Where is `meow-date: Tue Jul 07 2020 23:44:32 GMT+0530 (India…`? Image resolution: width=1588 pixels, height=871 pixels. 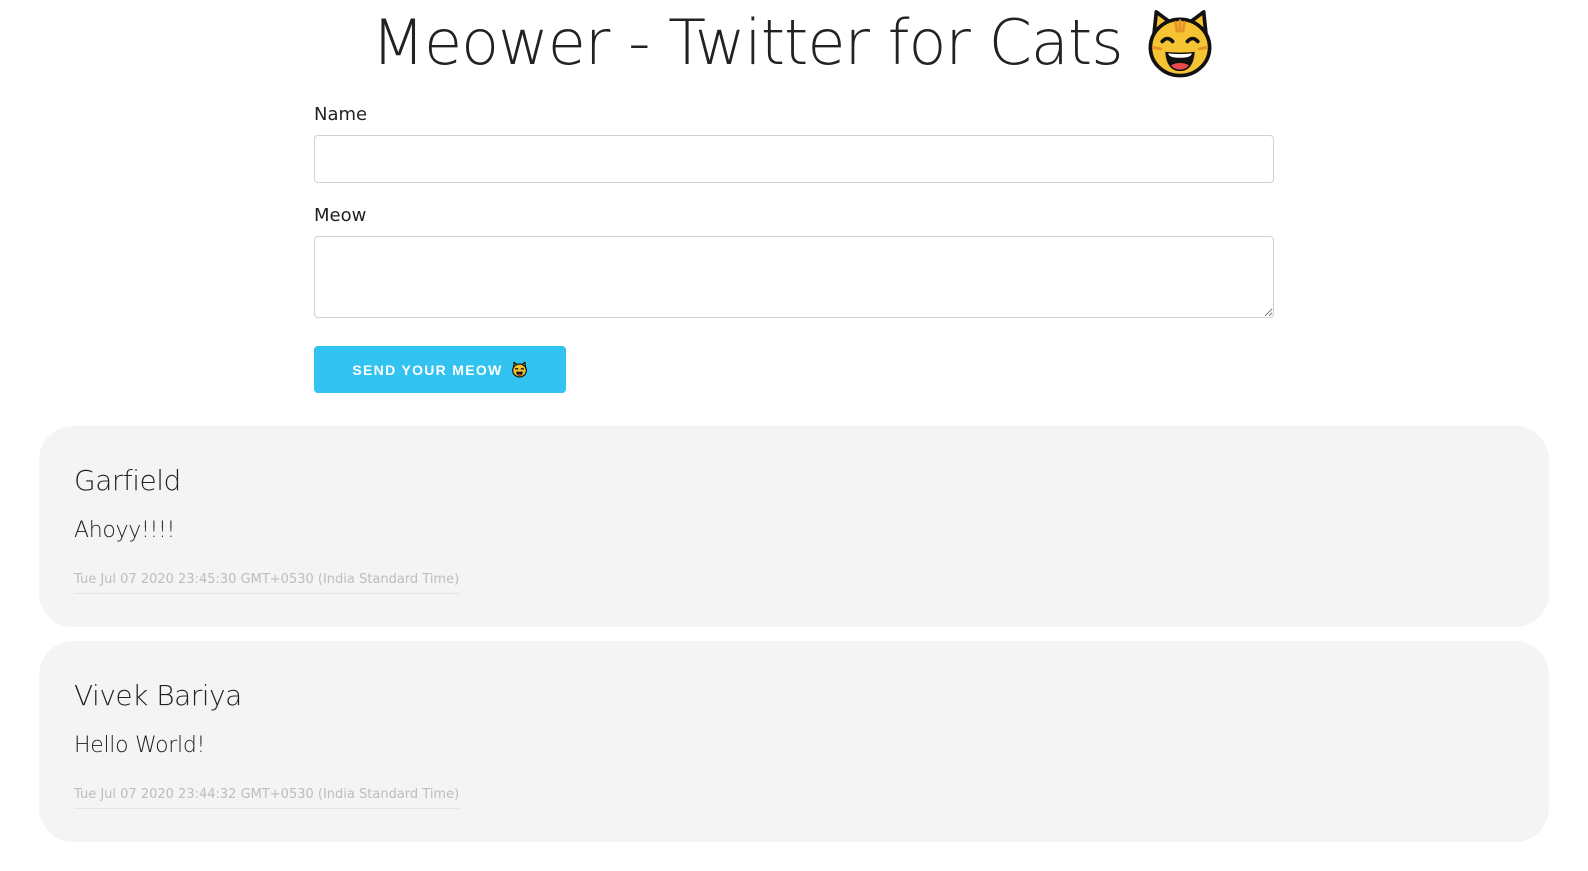
meow-date: Tue Jul 07 2020 23:44:32 GMT+0530 (India… is located at coordinates (267, 798).